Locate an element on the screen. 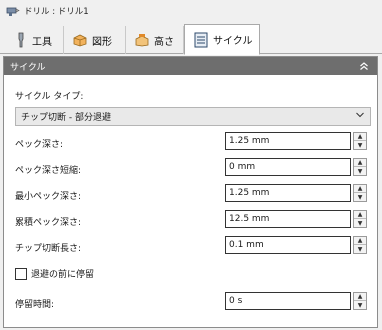 This screenshot has height=330, width=382. min-peck-depth-field: 1.25 mm is located at coordinates (288, 193).